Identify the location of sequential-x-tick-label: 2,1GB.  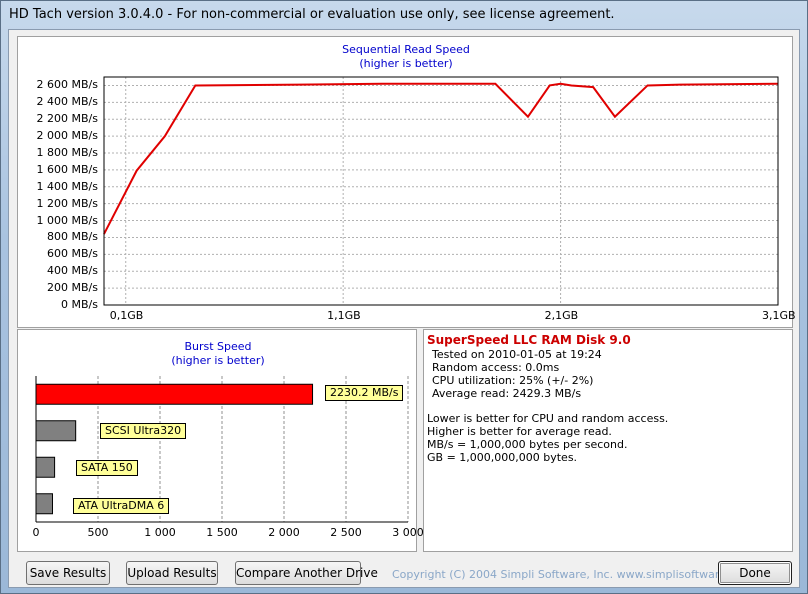
(561, 315).